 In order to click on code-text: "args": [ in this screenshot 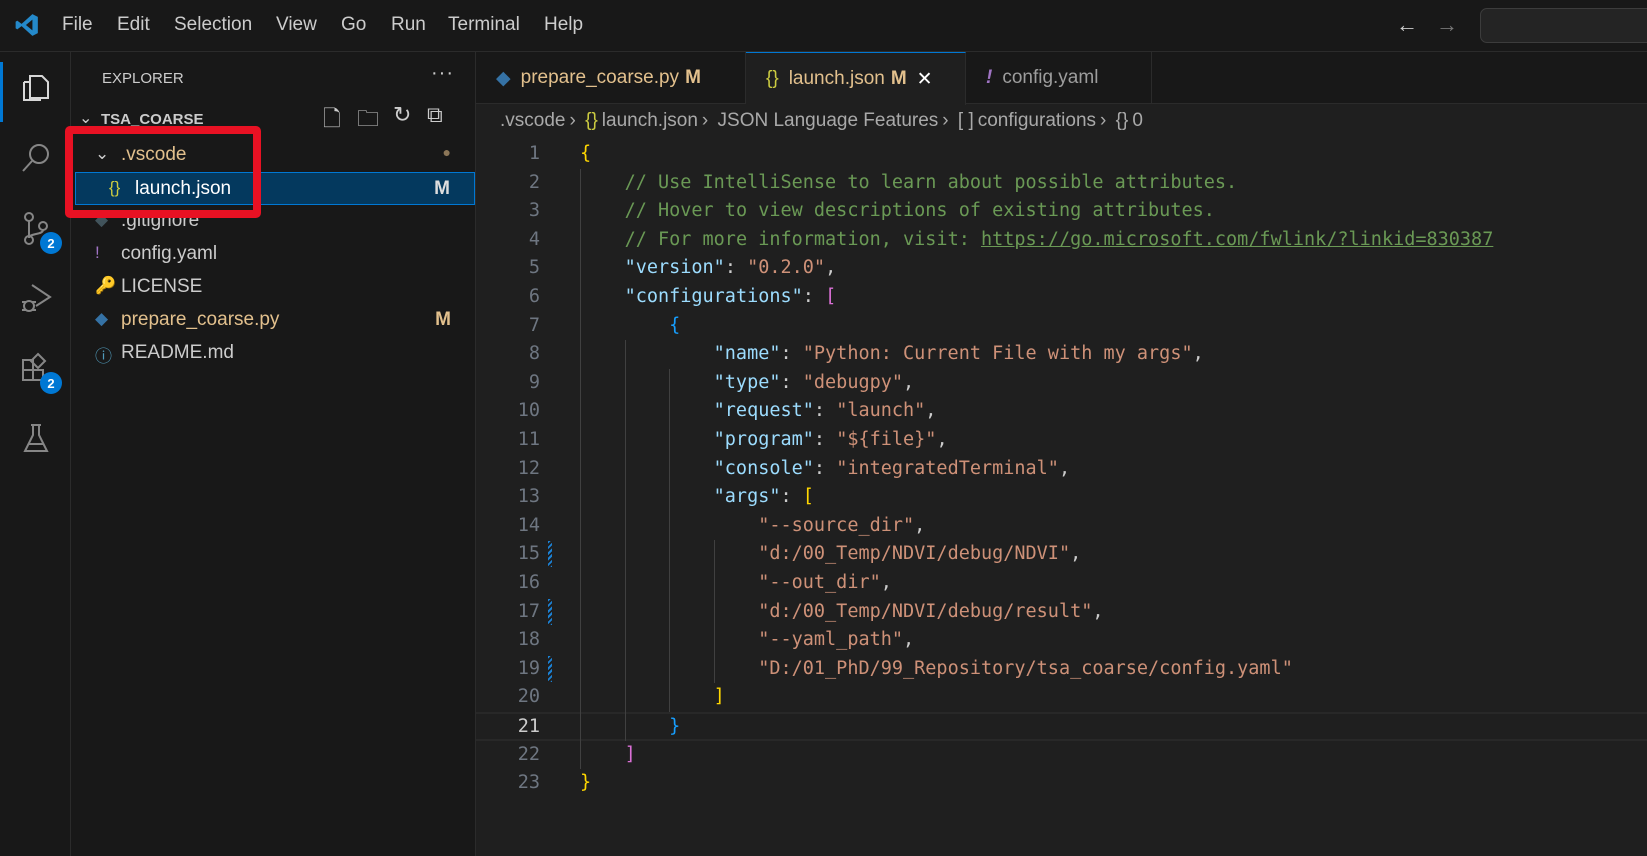, I will do `click(697, 497)`.